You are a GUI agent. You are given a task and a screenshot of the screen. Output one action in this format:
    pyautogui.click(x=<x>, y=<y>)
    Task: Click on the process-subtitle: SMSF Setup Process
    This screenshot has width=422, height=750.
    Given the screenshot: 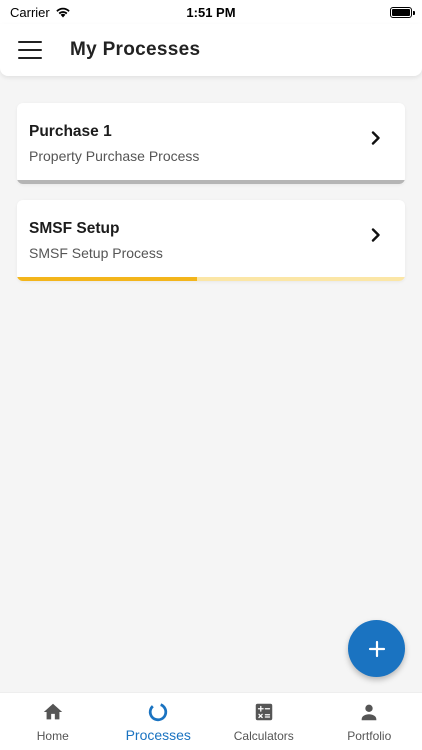 What is the action you would take?
    pyautogui.click(x=96, y=253)
    